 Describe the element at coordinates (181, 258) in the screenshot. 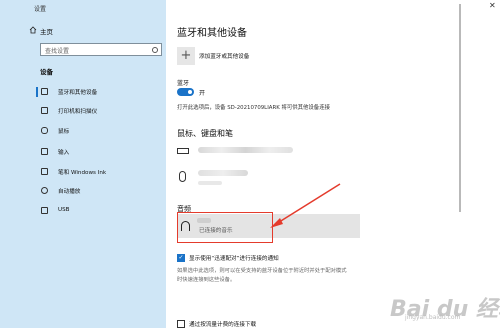

I see `swift-pair-checkbox: ✓` at that location.